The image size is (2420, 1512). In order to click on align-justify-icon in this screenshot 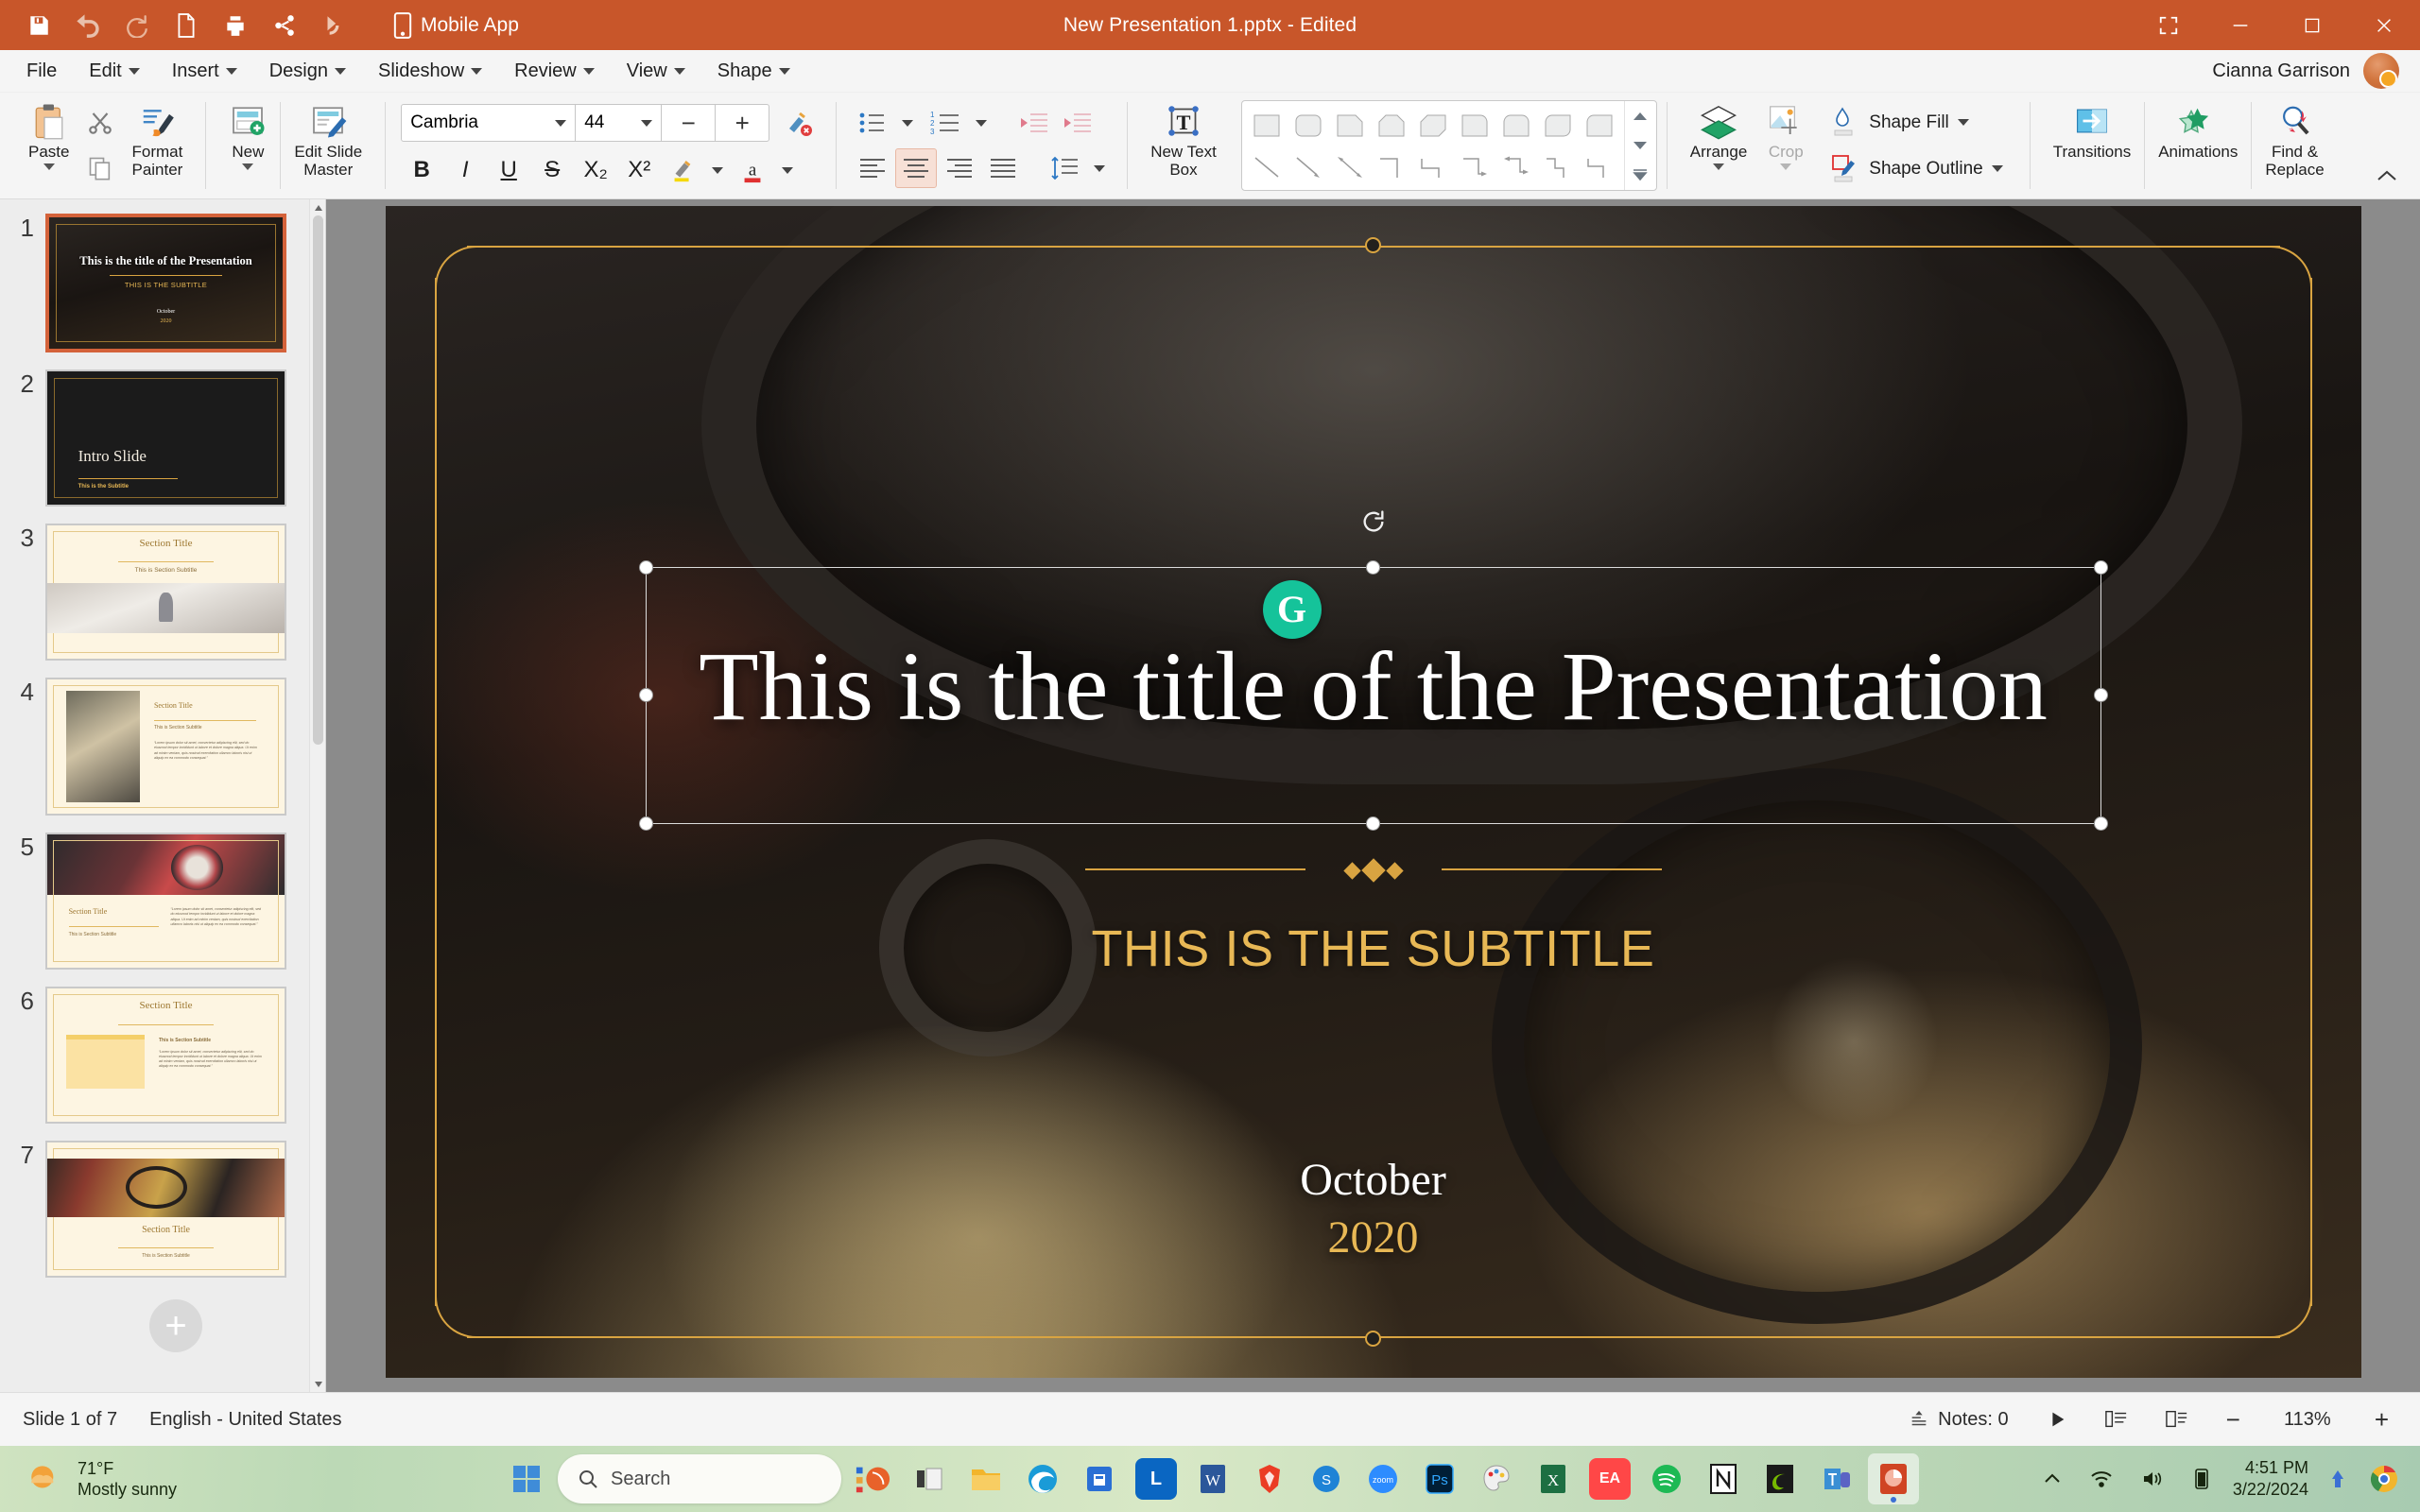, I will do `click(1003, 168)`.